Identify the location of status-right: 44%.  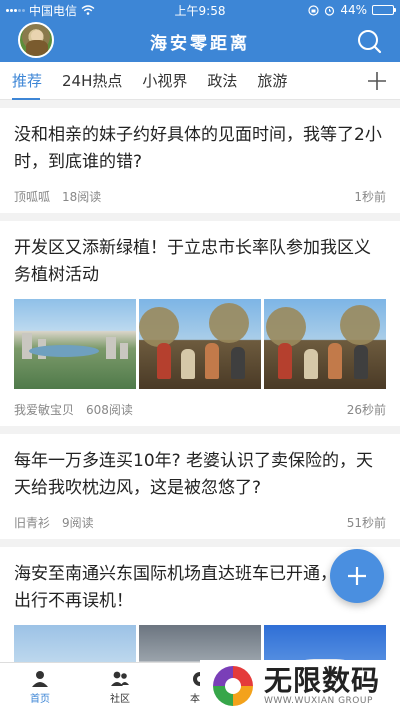
(352, 10).